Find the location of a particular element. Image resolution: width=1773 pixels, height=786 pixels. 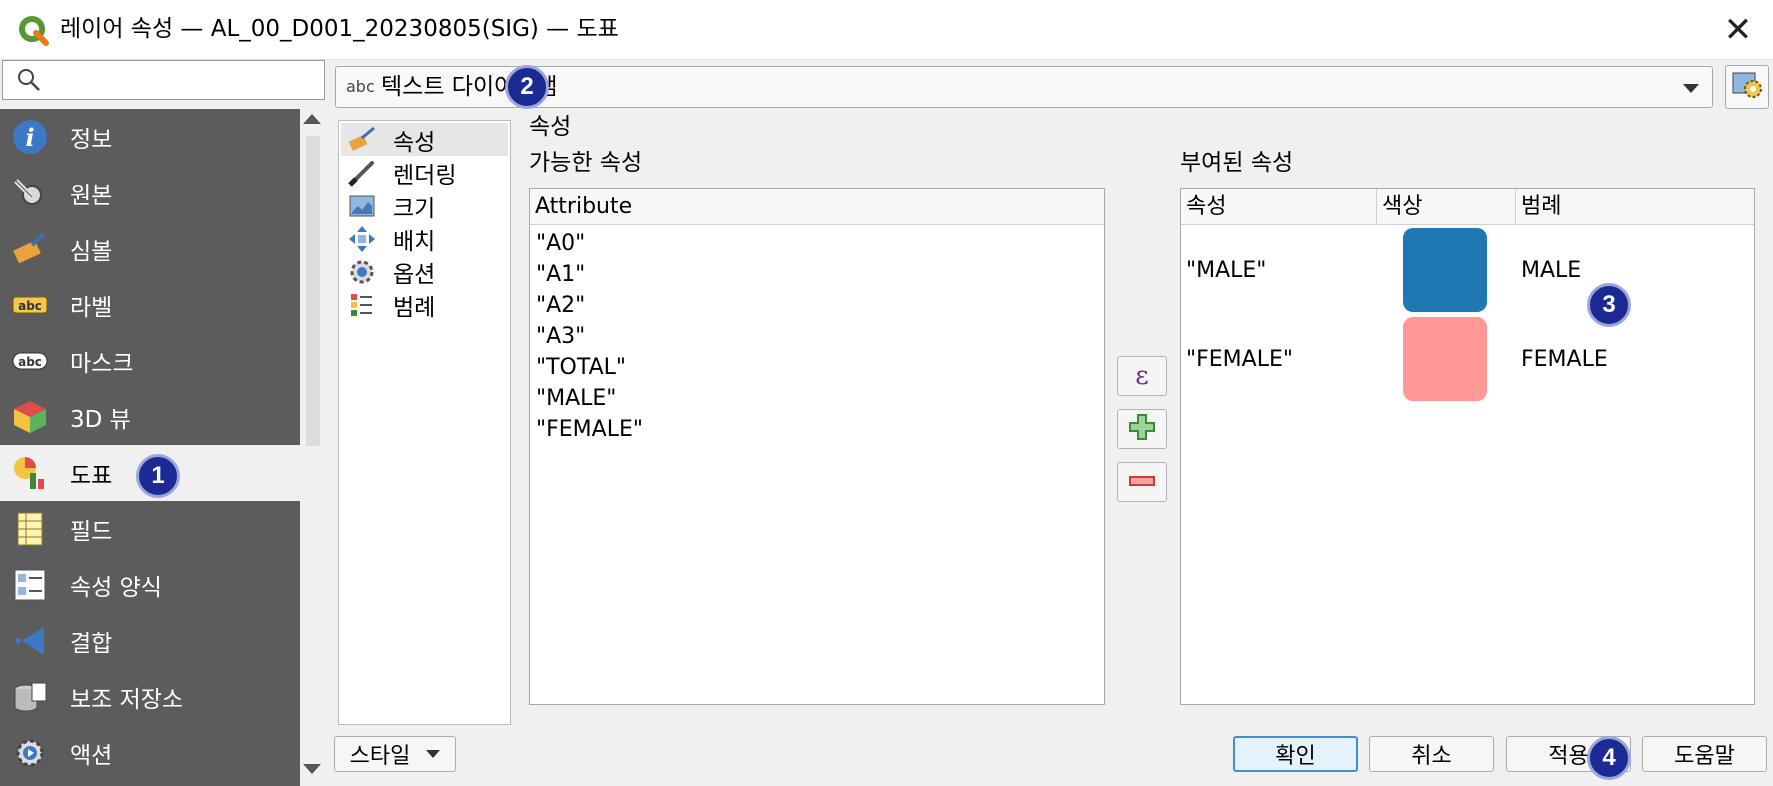

3d-cube-icon is located at coordinates (30, 417).